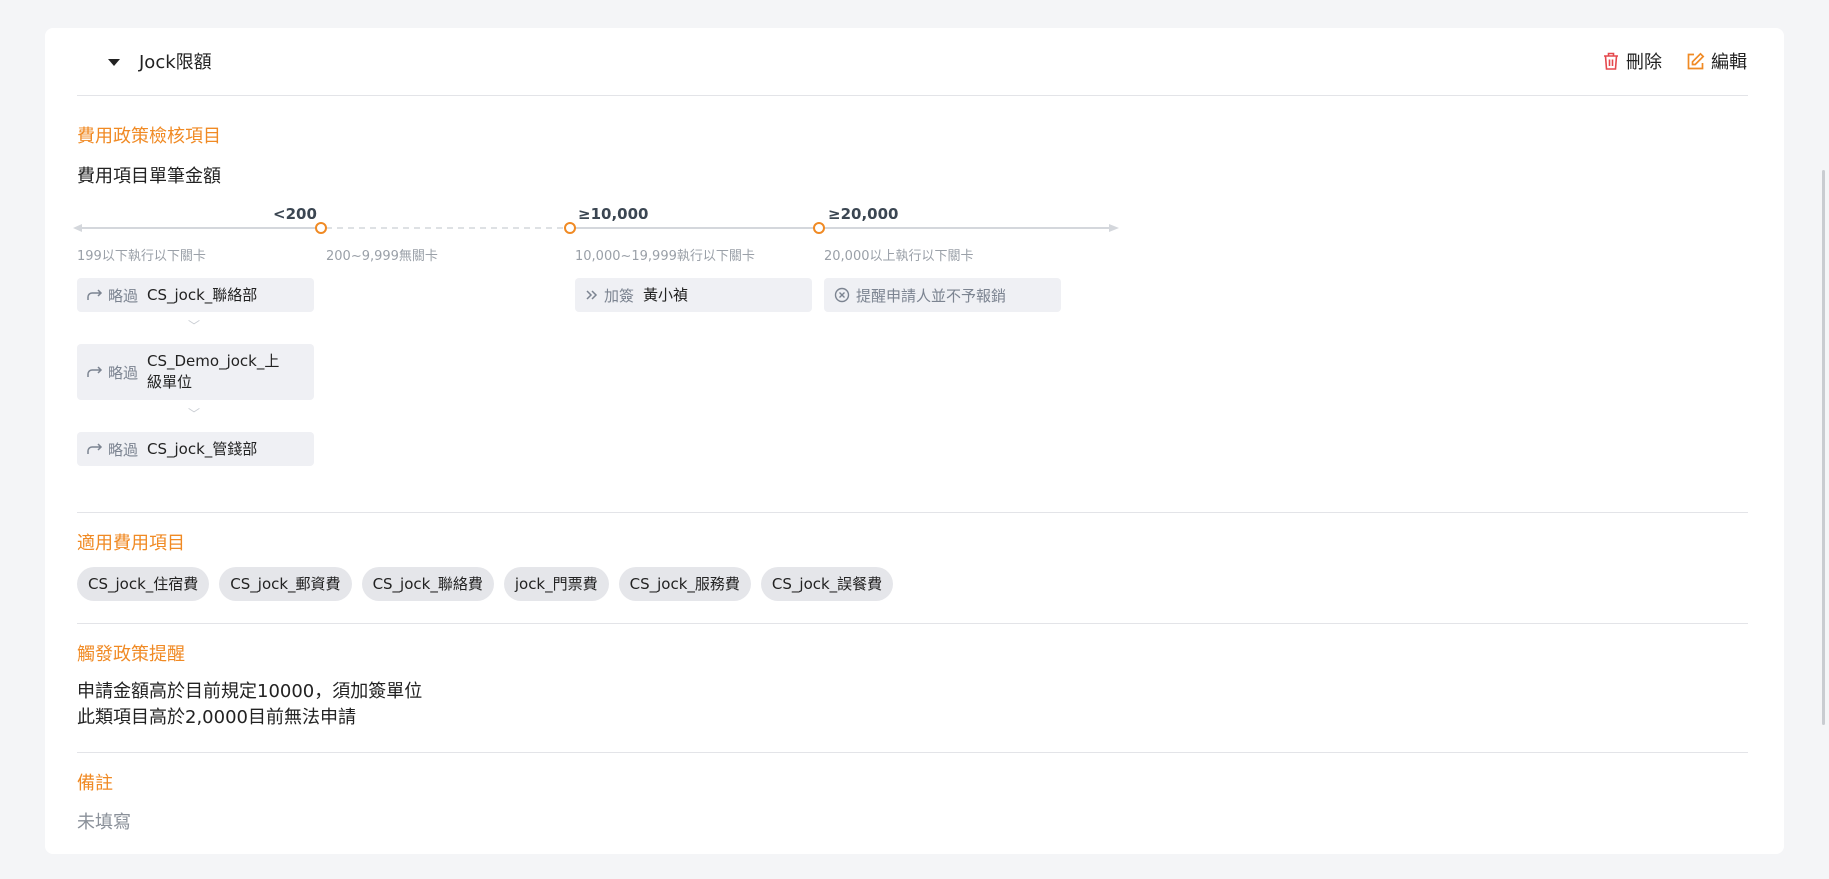 The width and height of the screenshot is (1829, 879). What do you see at coordinates (141, 256) in the screenshot?
I see `range-label-1: 199以下執行以下關卡` at bounding box center [141, 256].